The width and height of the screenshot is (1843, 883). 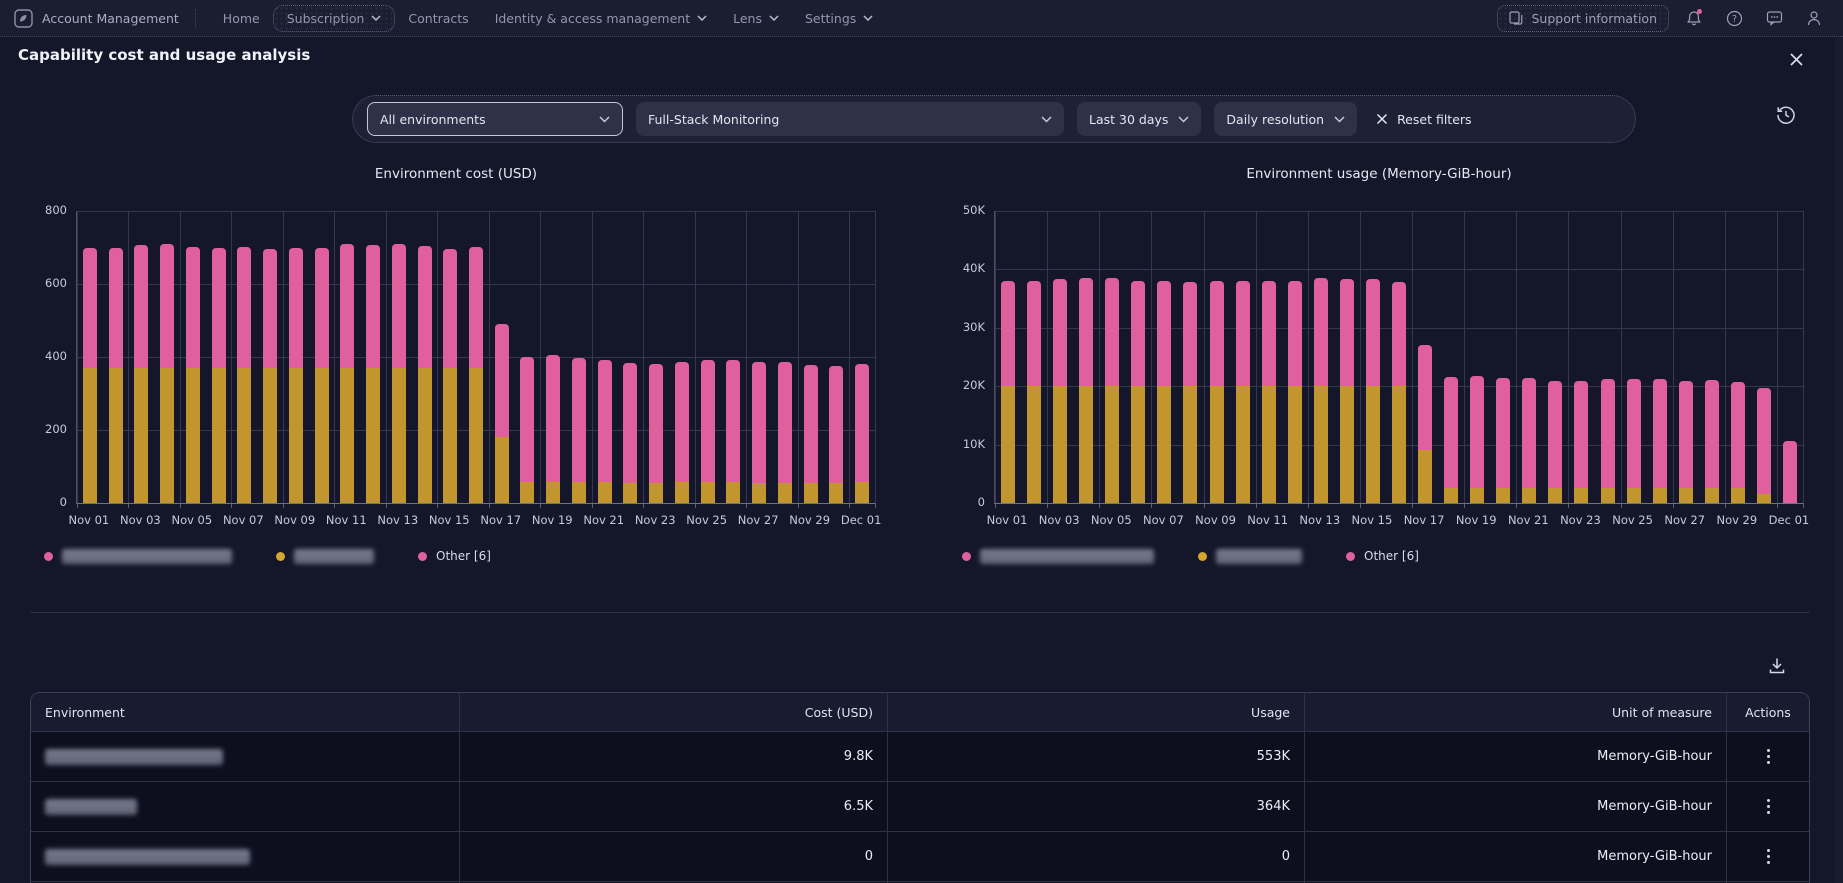 What do you see at coordinates (1734, 18) in the screenshot?
I see `help-button: ?` at bounding box center [1734, 18].